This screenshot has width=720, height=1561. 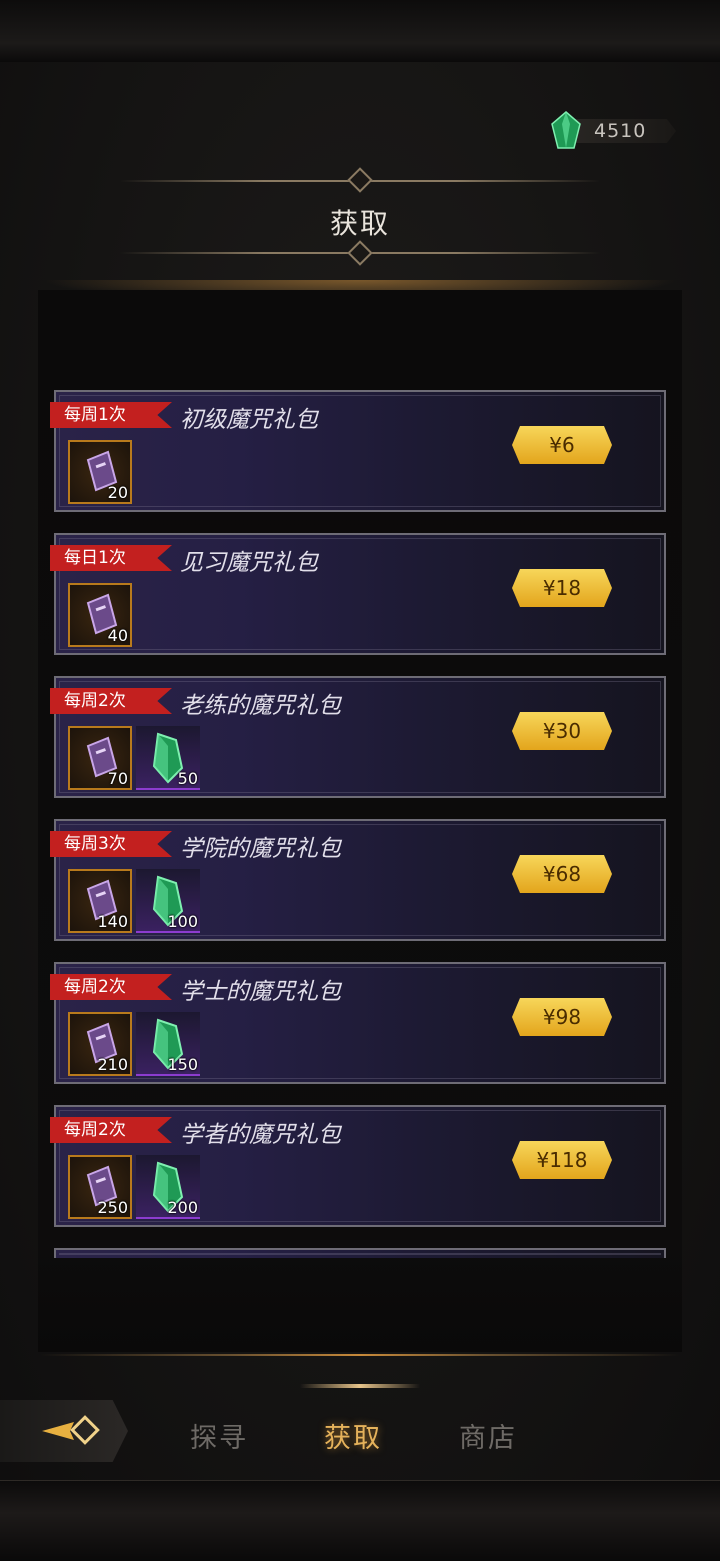 I want to click on reward-item: 40, so click(x=100, y=615).